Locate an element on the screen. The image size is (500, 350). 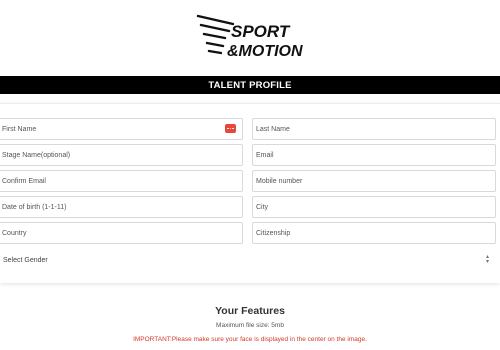
page-title-bar: TALENT PROFILE is located at coordinates (250, 85).